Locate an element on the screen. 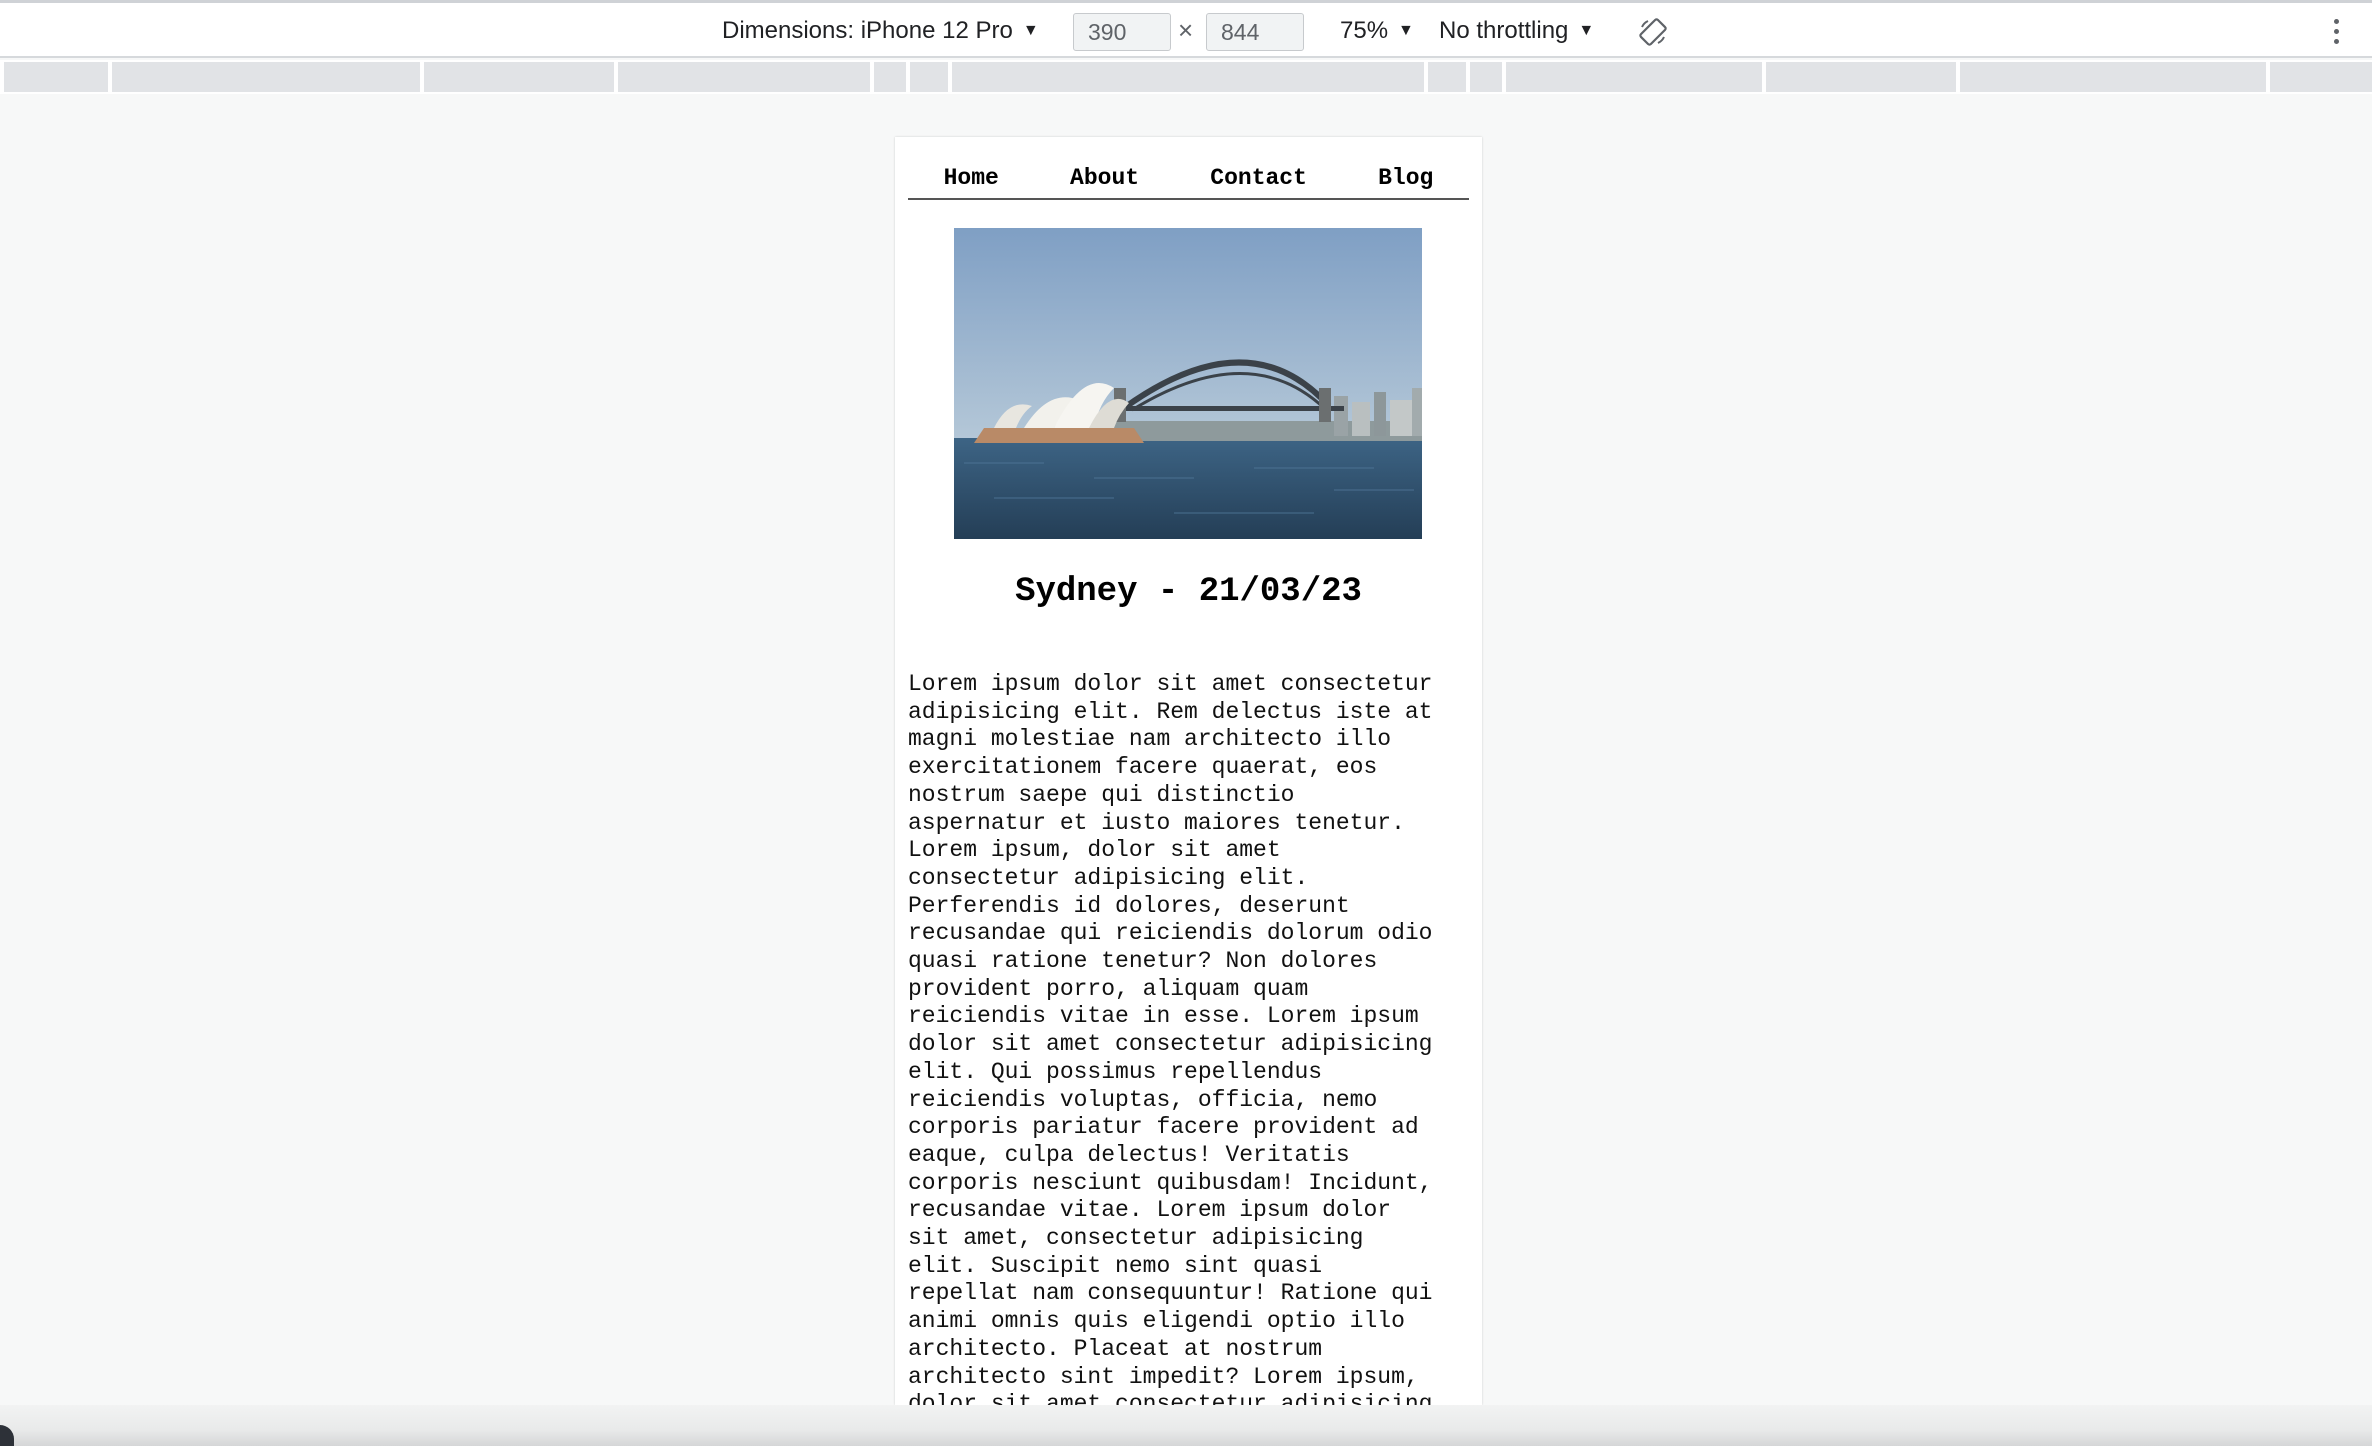 The width and height of the screenshot is (2372, 1446). media-query-ruler is located at coordinates (1186, 77).